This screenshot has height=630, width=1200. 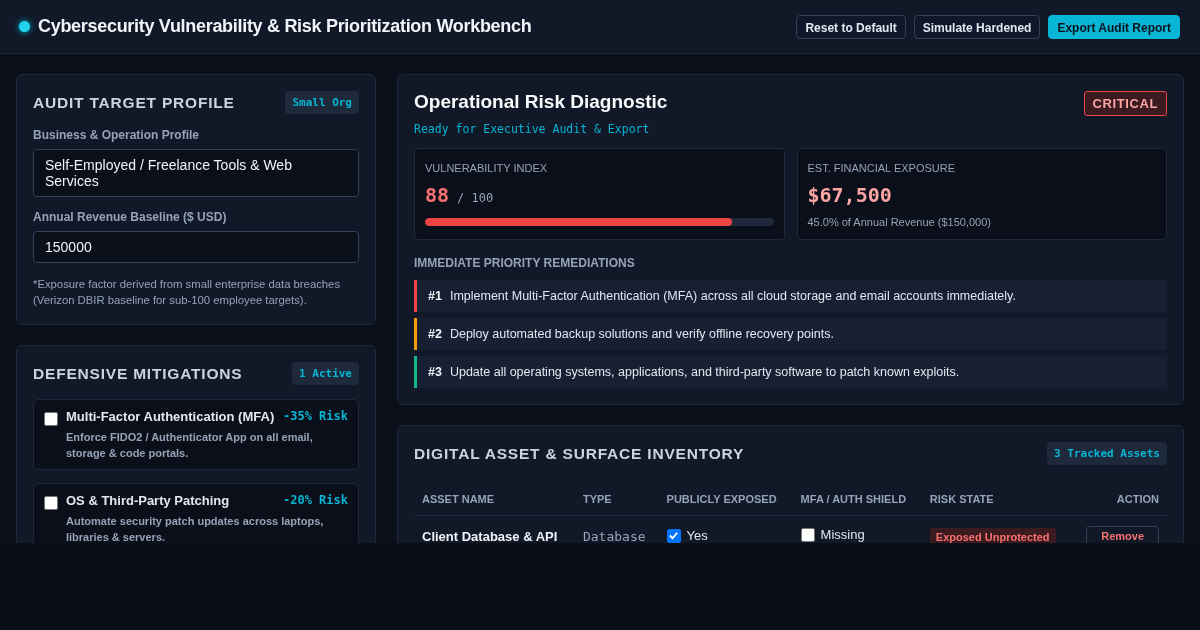 What do you see at coordinates (187, 292) in the screenshot?
I see `footnote-text: *Exposure factor derived from small enterprise data breaches (Verizon DBIR baseline for sub-100 employee targets).` at bounding box center [187, 292].